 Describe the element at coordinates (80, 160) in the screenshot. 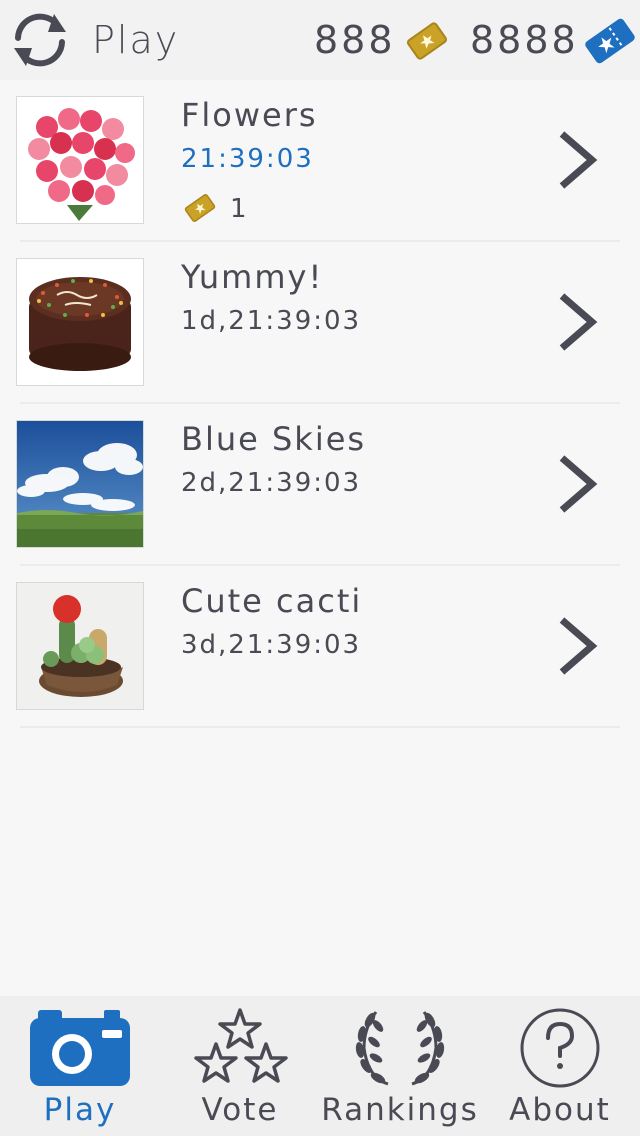

I see `flowers-thumbnail` at that location.